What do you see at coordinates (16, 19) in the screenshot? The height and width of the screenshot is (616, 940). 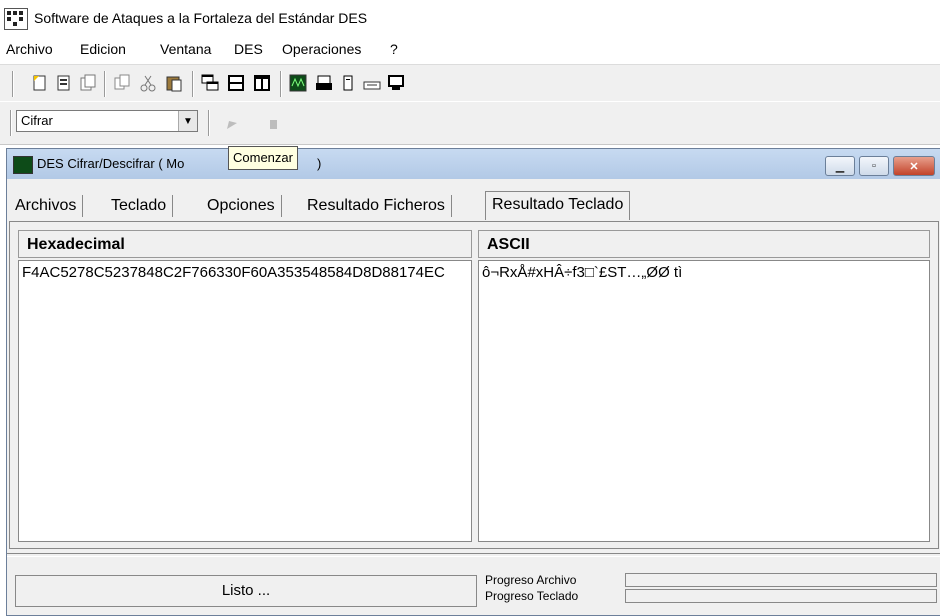 I see `app-icon` at bounding box center [16, 19].